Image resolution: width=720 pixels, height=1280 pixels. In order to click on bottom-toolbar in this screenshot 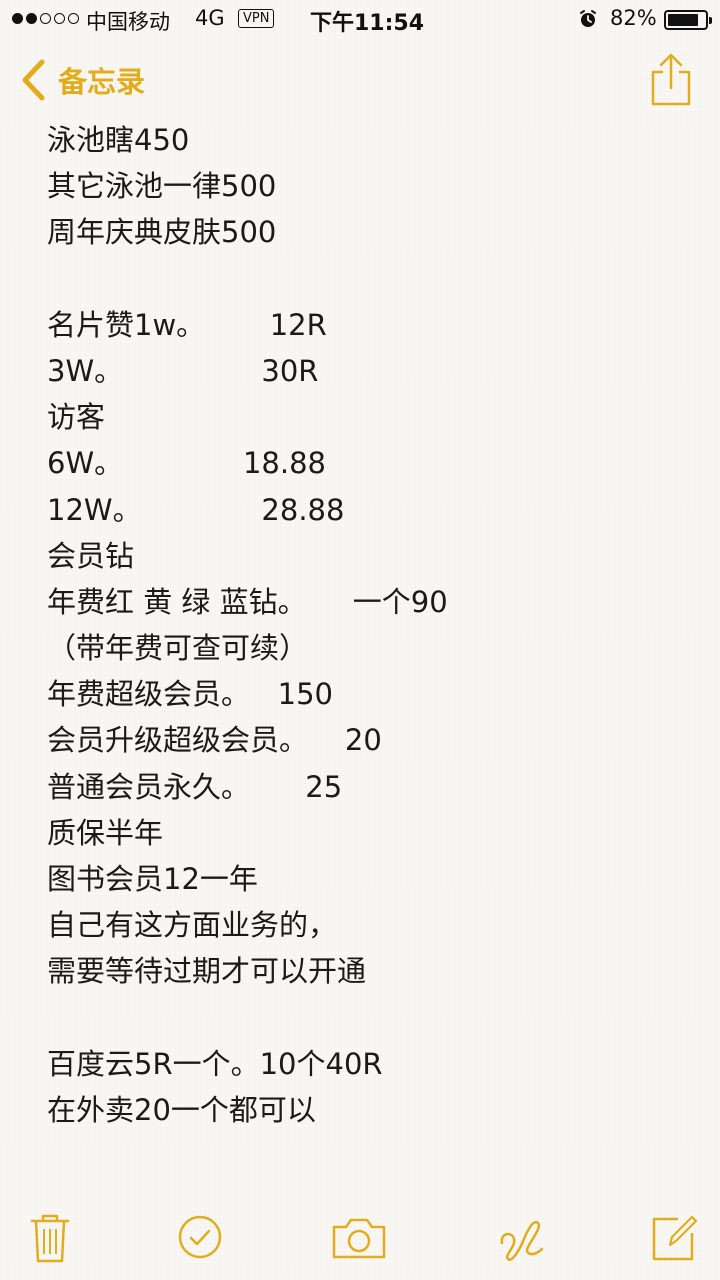, I will do `click(360, 1240)`.